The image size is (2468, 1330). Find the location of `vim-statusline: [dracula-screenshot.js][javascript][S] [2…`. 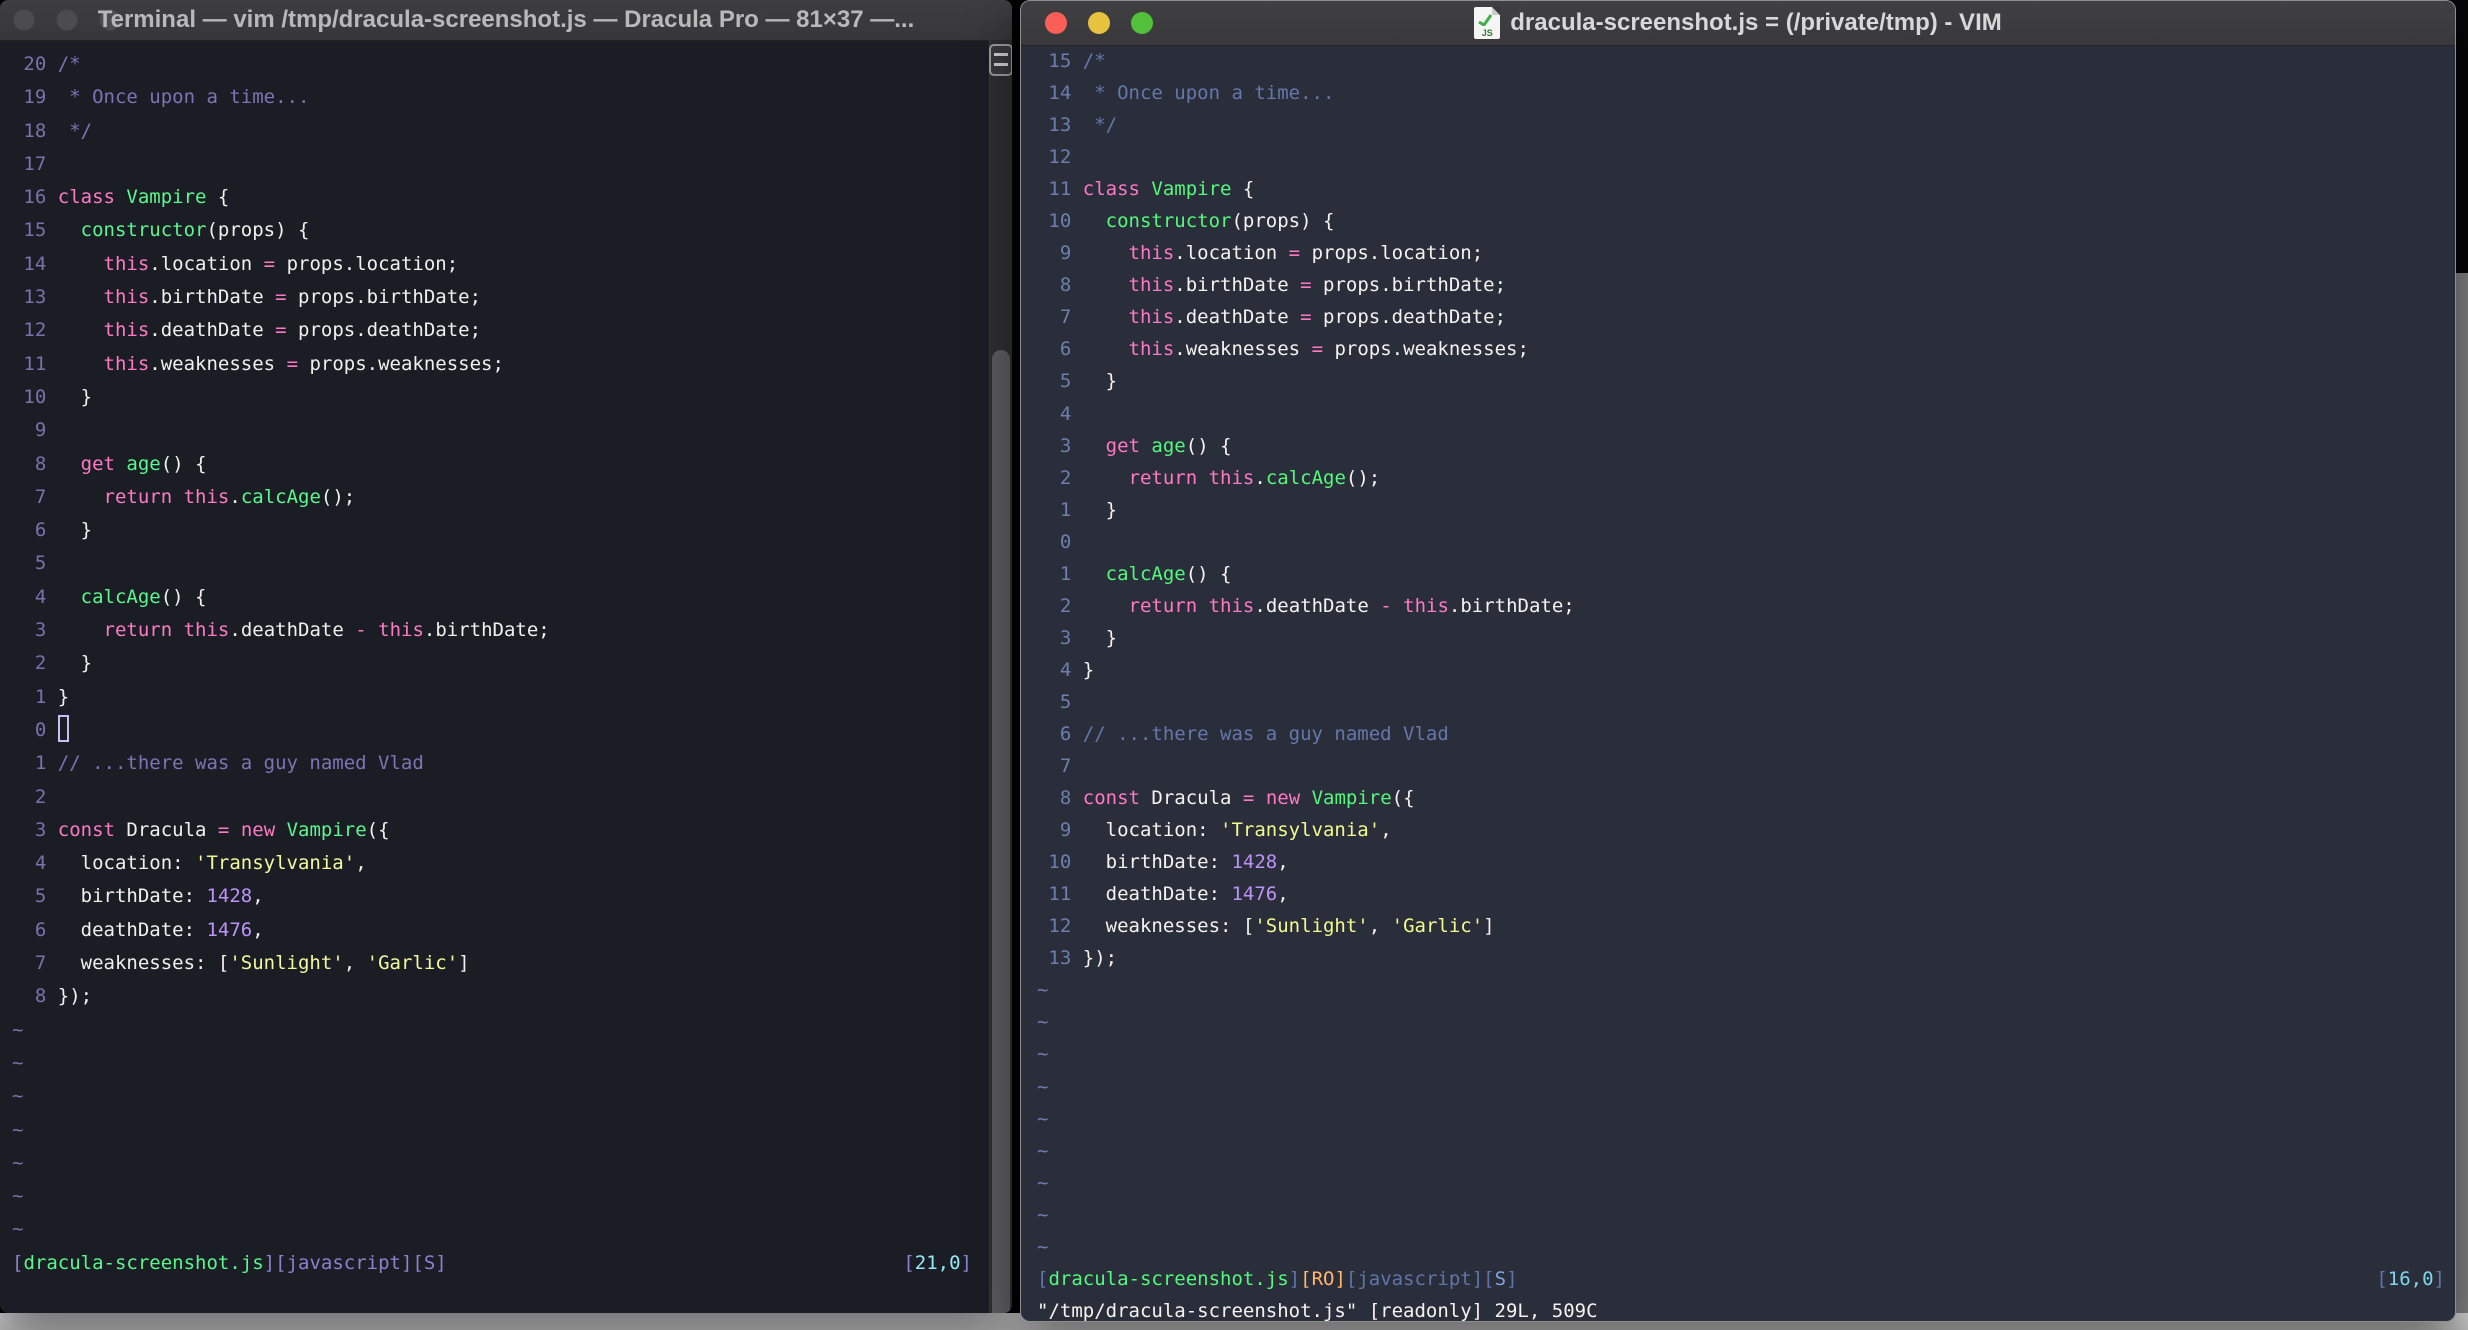

vim-statusline: [dracula-screenshot.js][javascript][S] [2… is located at coordinates (512, 1263).